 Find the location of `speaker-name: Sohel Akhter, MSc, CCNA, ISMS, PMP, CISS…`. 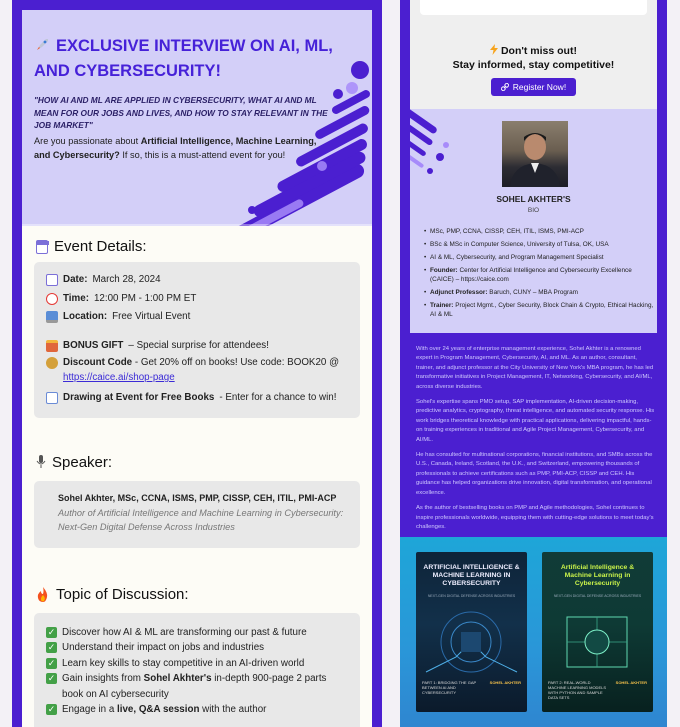

speaker-name: Sohel Akhter, MSc, CCNA, ISMS, PMP, CISS… is located at coordinates (197, 497).